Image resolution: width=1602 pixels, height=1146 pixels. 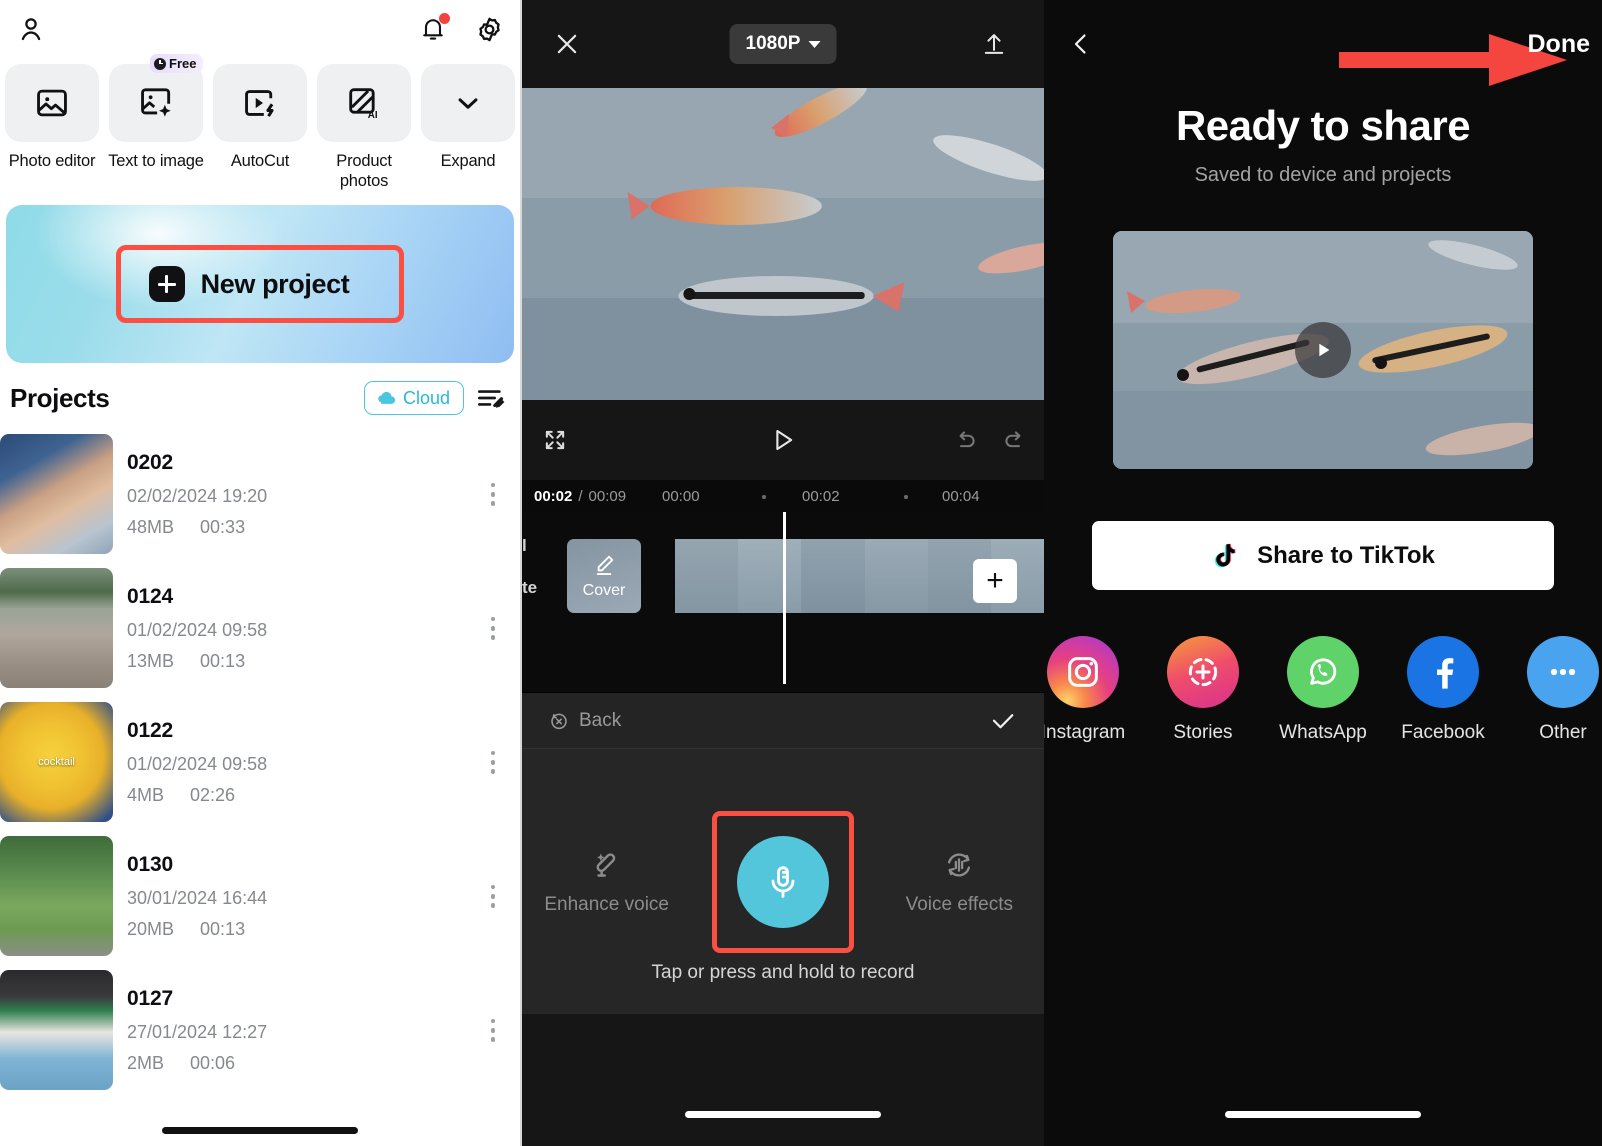 I want to click on share-target-whatsapp: WhatsApp, so click(x=1323, y=690).